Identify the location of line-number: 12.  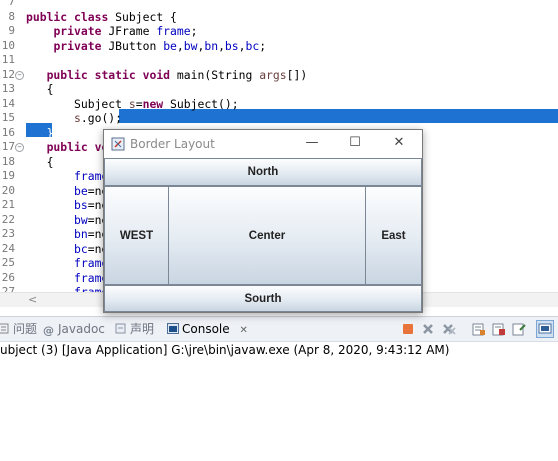
(8, 74).